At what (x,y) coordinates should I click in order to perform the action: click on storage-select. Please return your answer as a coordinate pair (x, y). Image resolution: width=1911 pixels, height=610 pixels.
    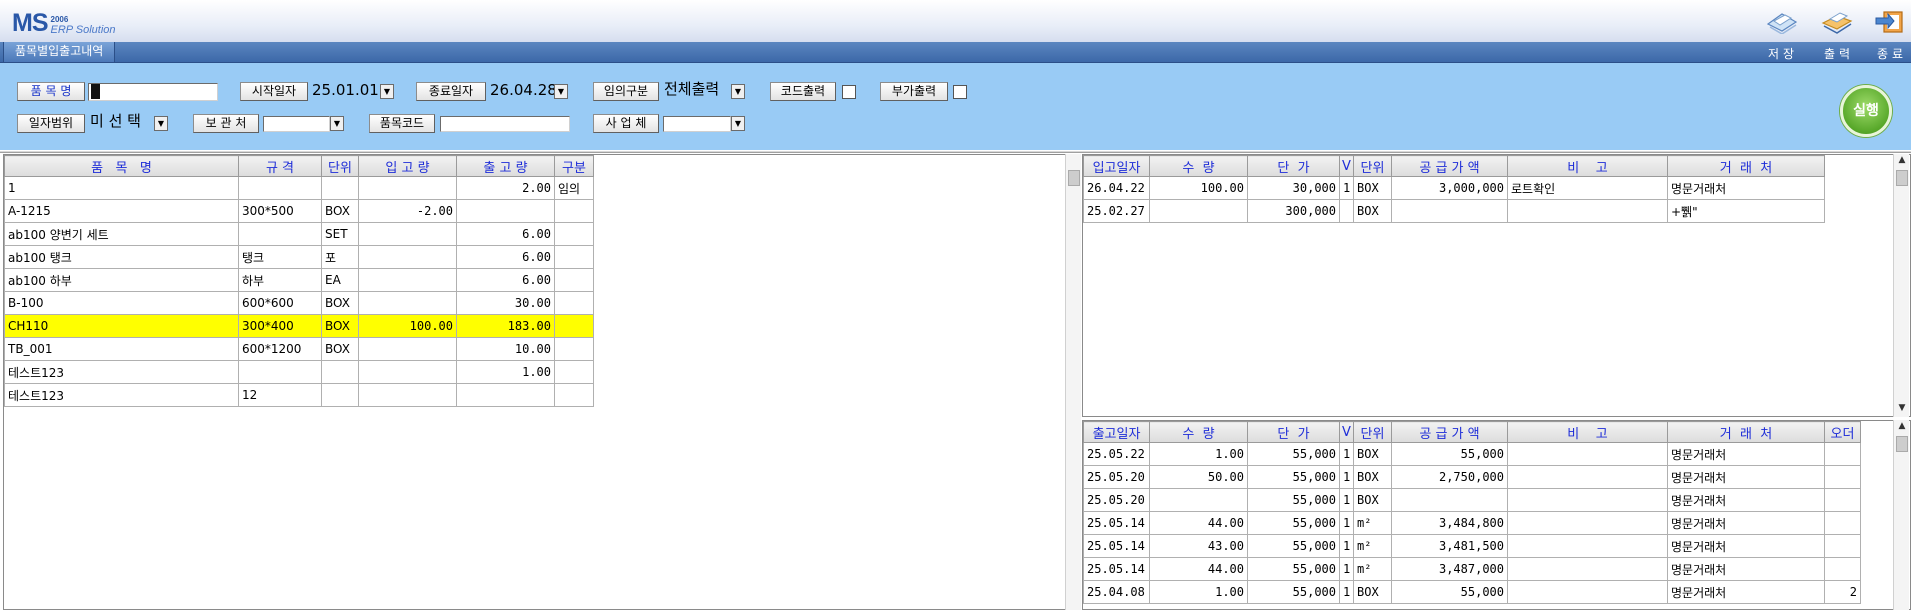
    Looking at the image, I should click on (296, 124).